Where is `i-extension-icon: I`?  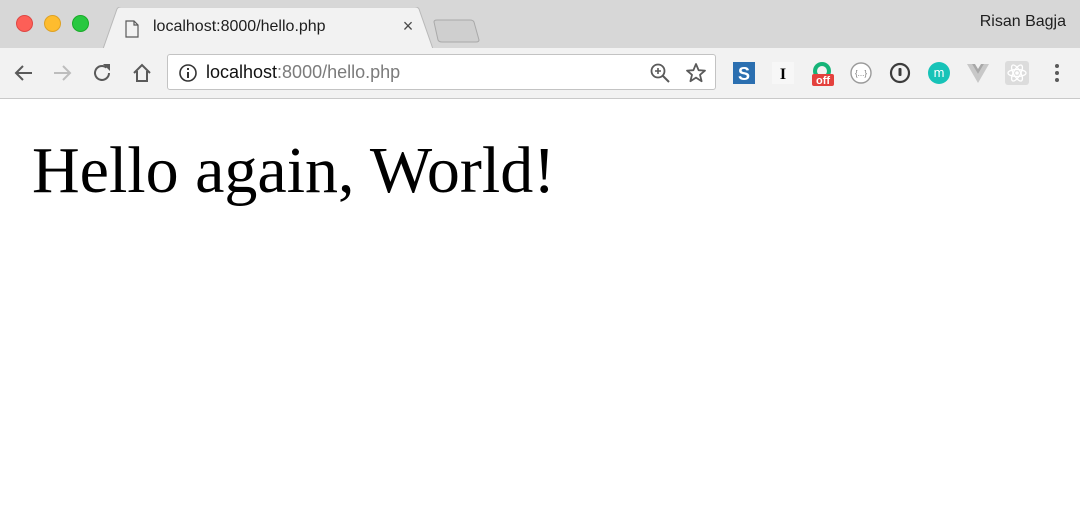 i-extension-icon: I is located at coordinates (783, 73).